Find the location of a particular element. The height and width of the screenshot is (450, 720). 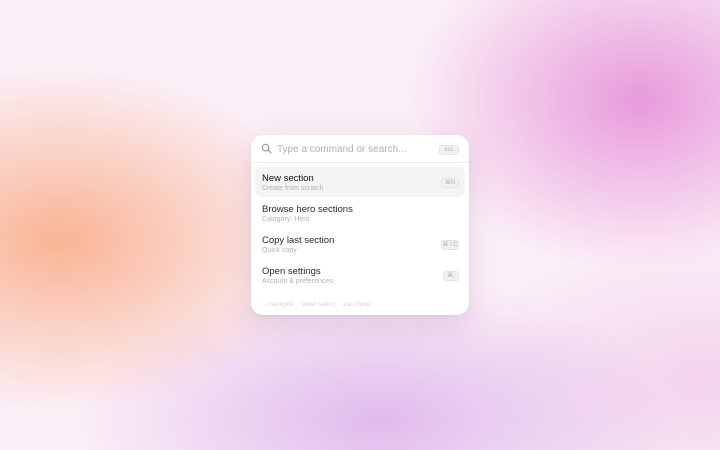

search-icon is located at coordinates (266, 148).